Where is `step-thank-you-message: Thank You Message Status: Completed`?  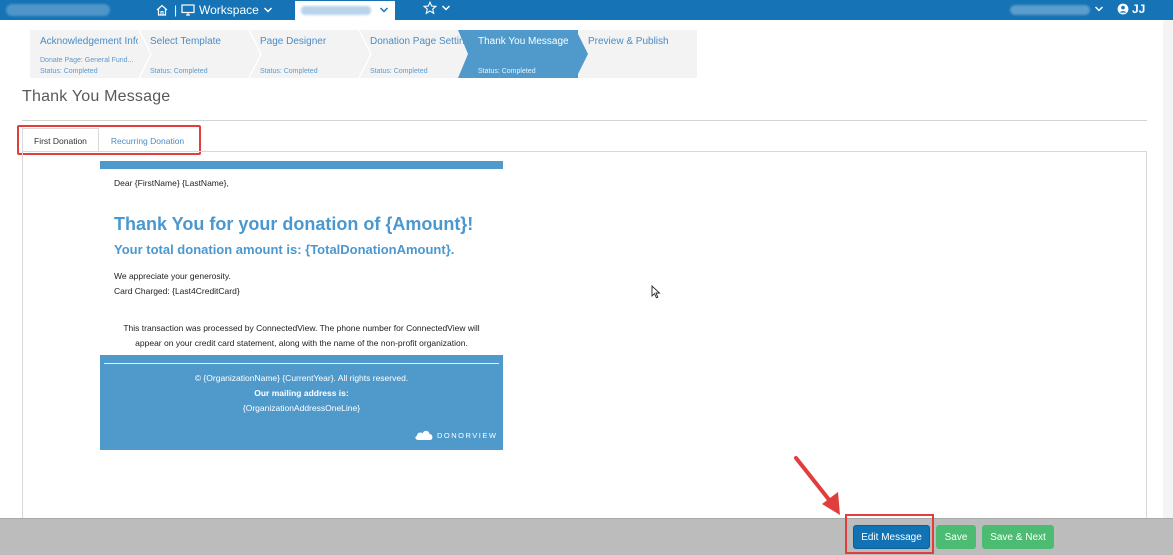
step-thank-you-message: Thank You Message Status: Completed is located at coordinates (523, 54).